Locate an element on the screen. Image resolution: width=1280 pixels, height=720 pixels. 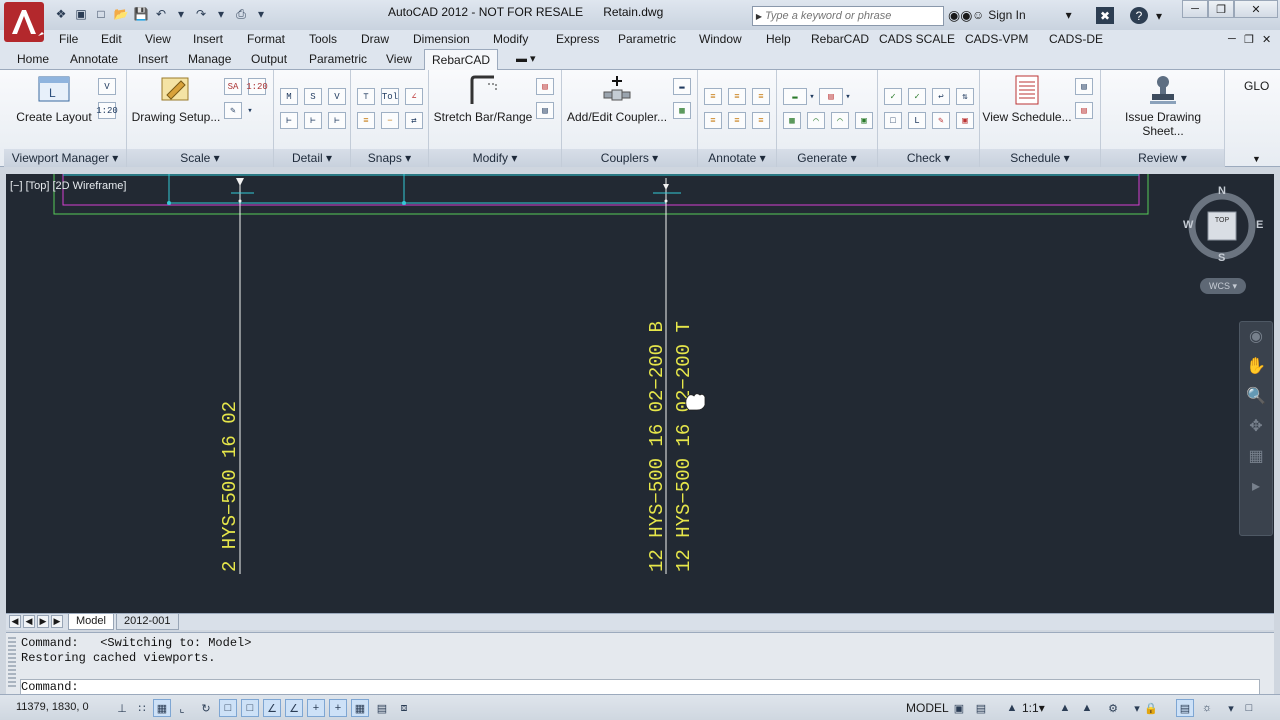
undo-icon: ↶ is located at coordinates (161, 14).